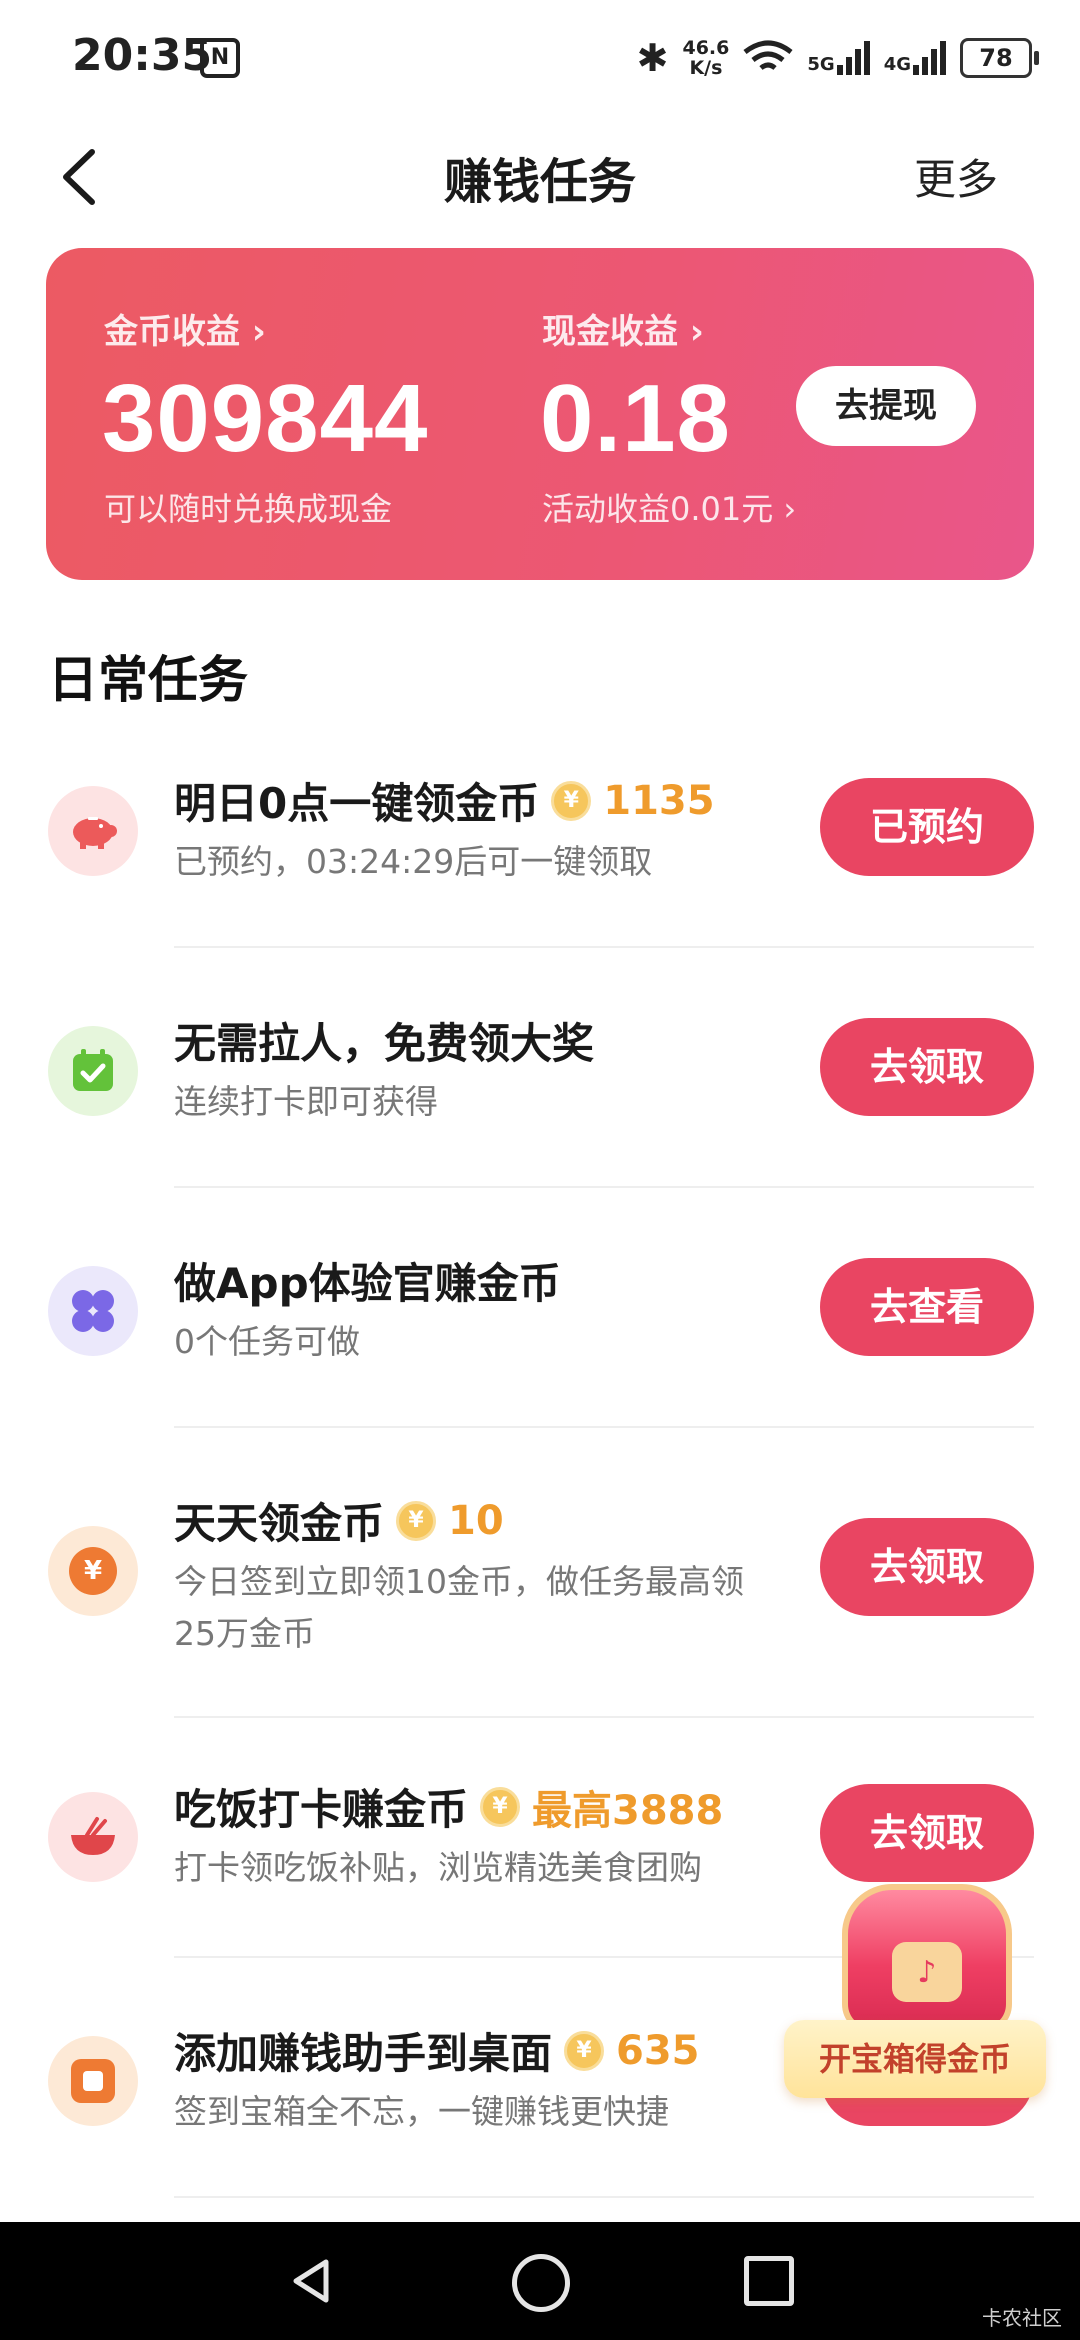 This screenshot has height=2340, width=1080. I want to click on task-title: 天天领金币 ¥ 10, so click(339, 1520).